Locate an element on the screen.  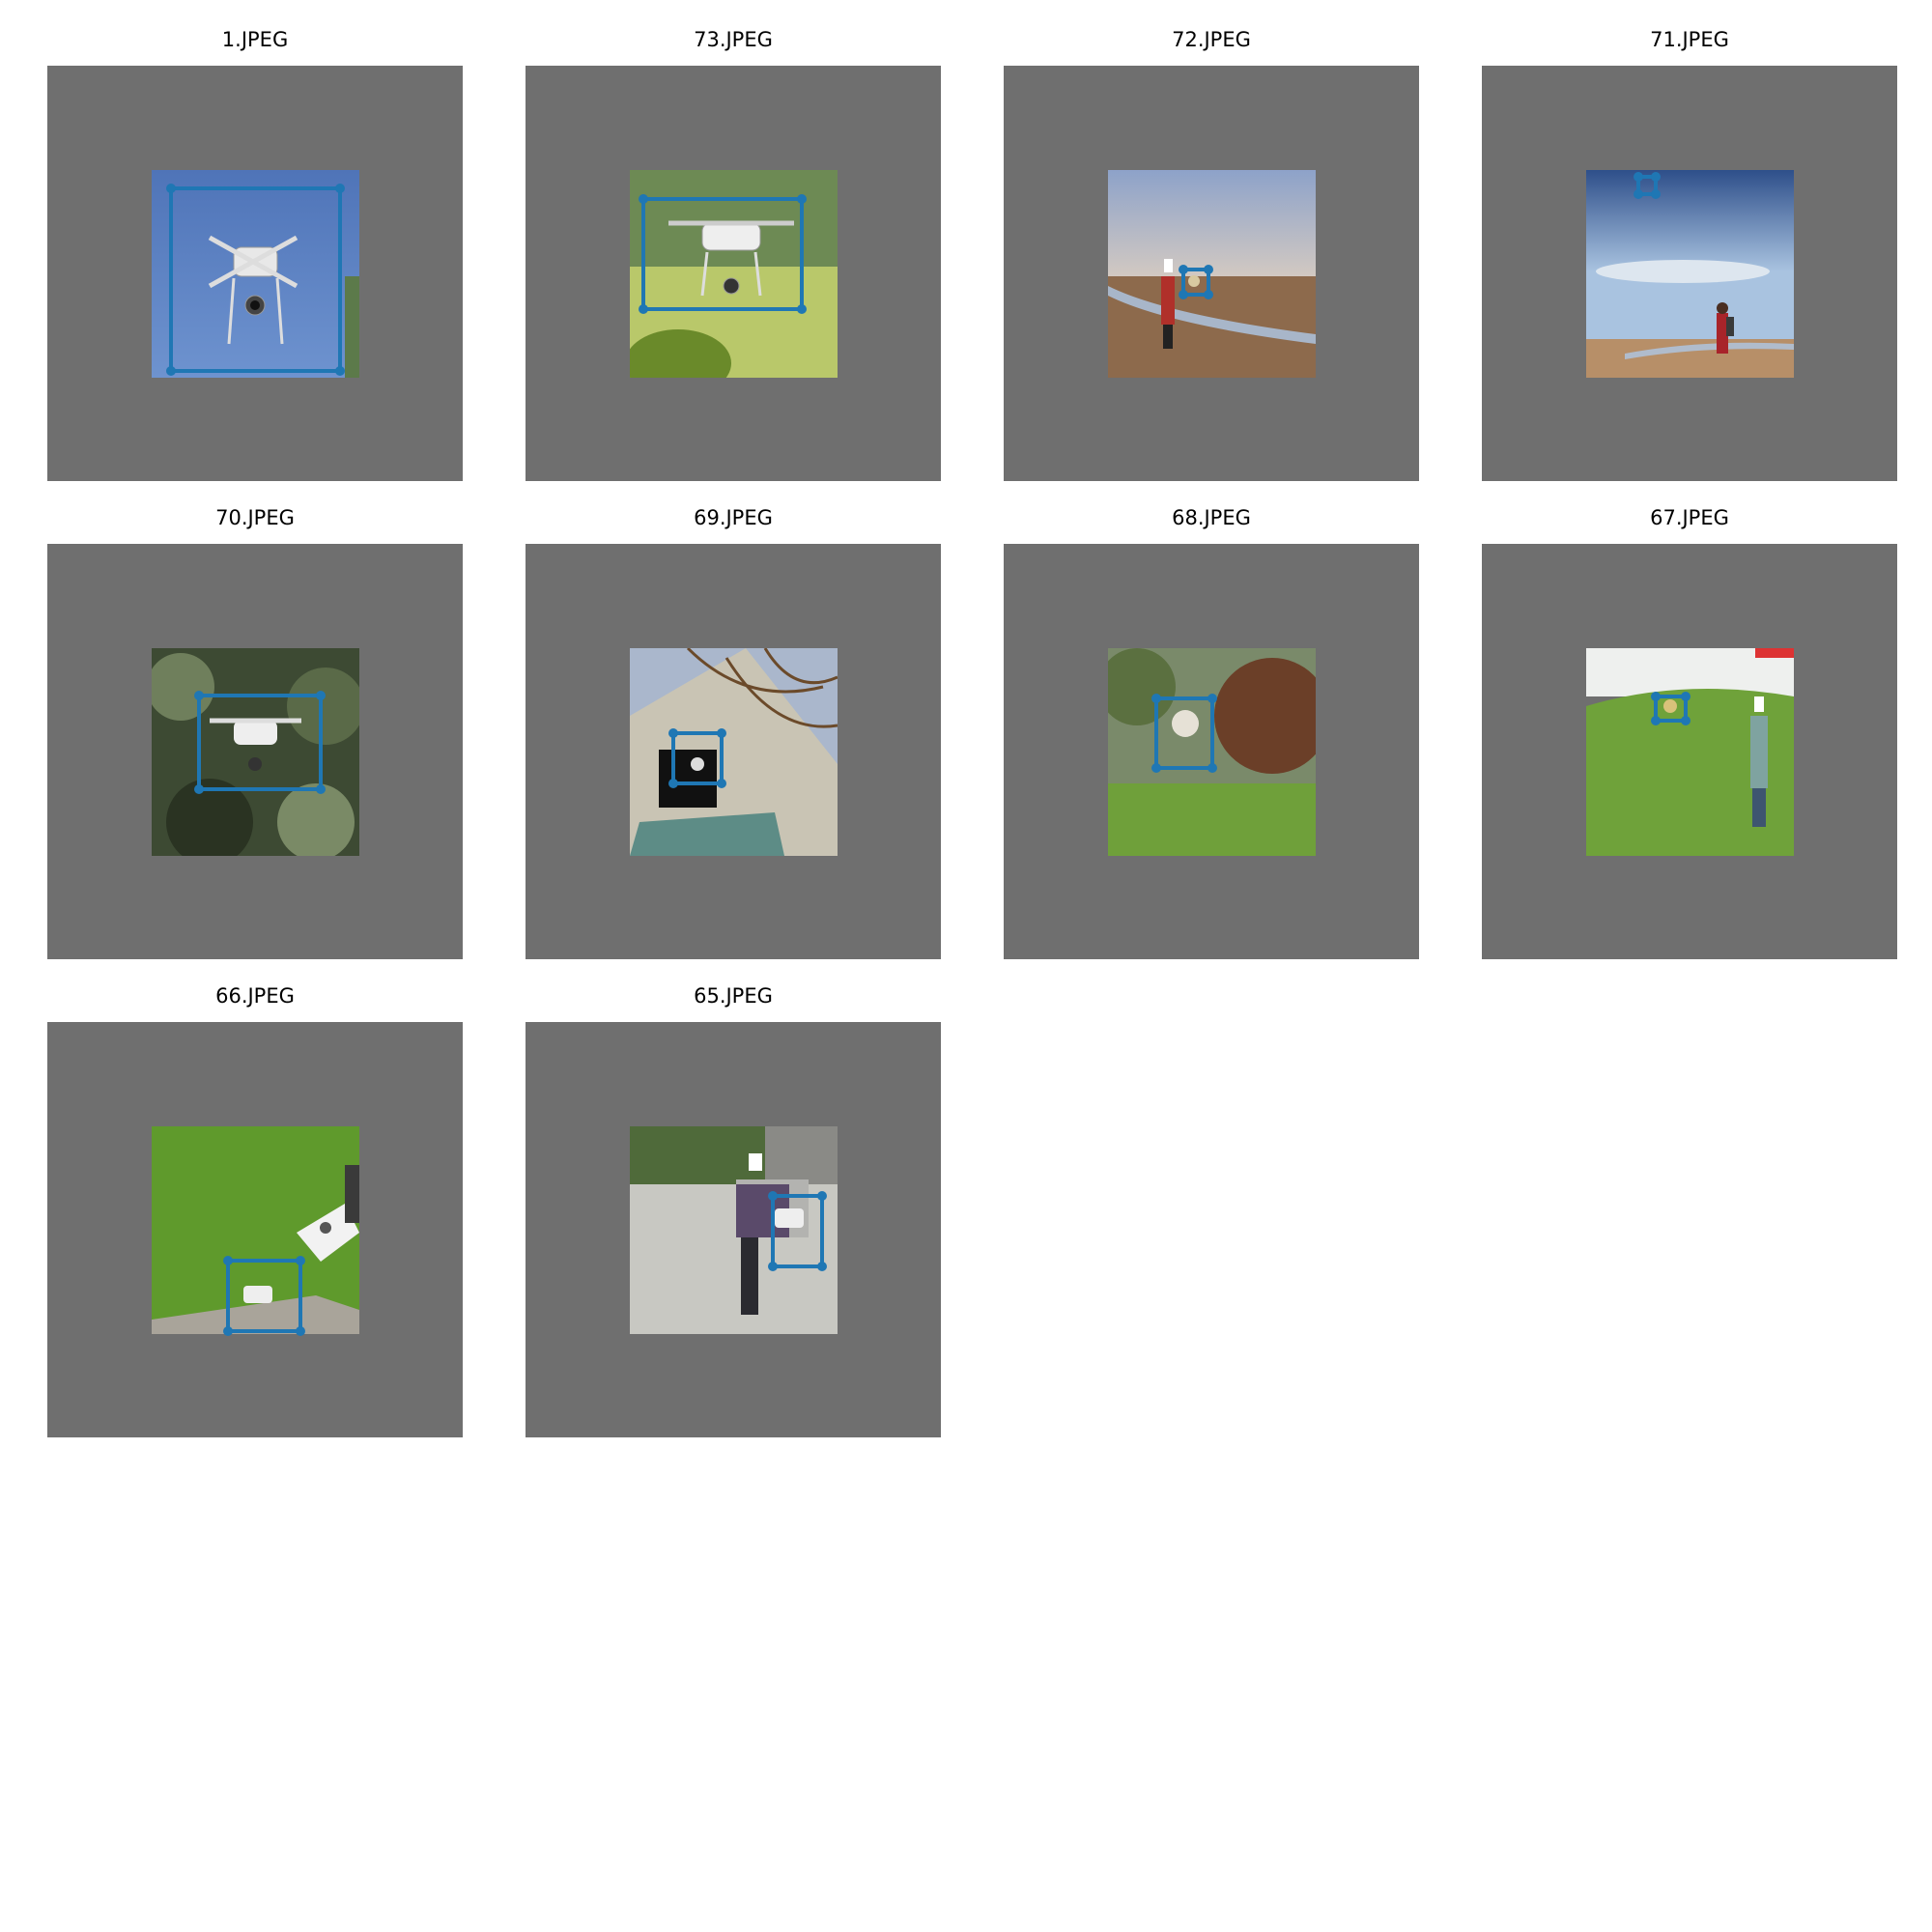
tile-title: 67.JPEG is located at coordinates (1689, 517).